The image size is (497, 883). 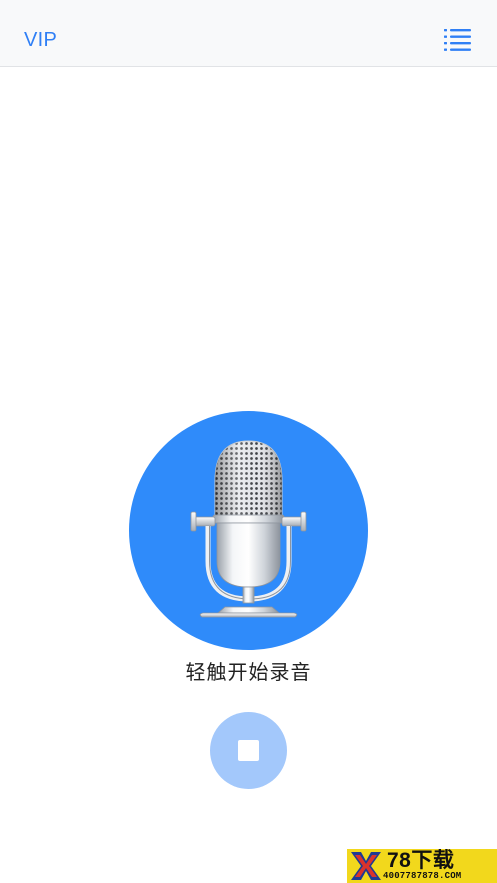 I want to click on stop-icon, so click(x=248, y=750).